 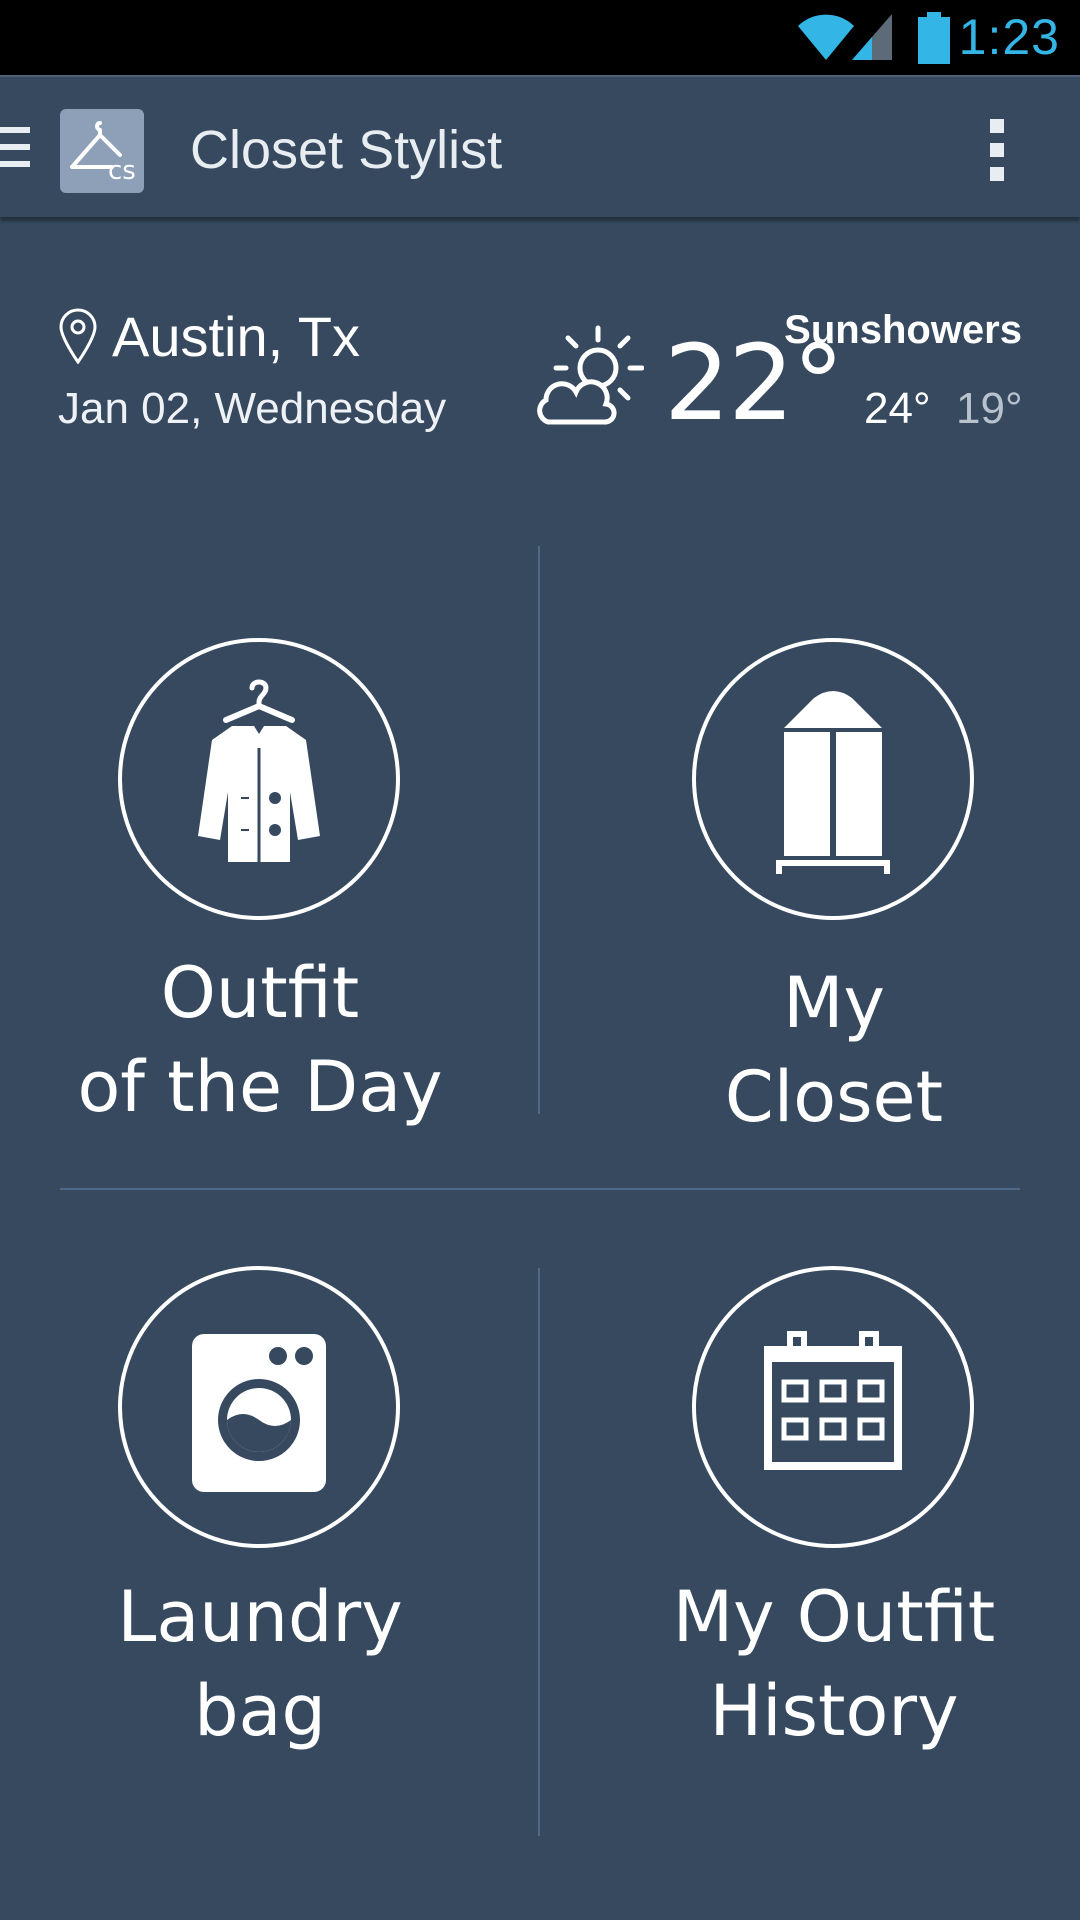 I want to click on partly-cloudy-sun-icon, so click(x=590, y=375).